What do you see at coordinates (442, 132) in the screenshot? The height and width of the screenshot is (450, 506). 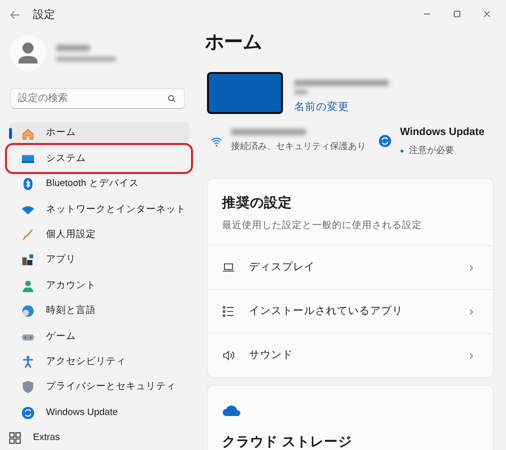 I see `status-title: Windows Update` at bounding box center [442, 132].